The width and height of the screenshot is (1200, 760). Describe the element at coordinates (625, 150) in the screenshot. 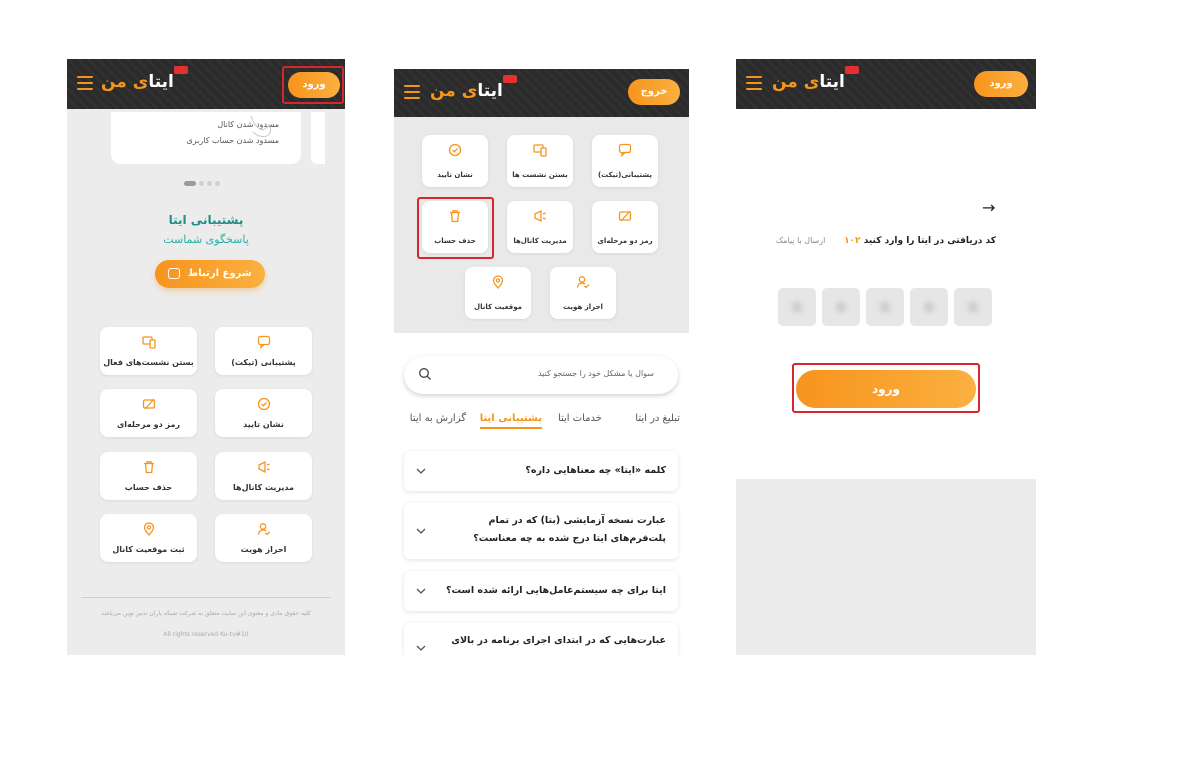

I see `chat-bubble-icon` at that location.